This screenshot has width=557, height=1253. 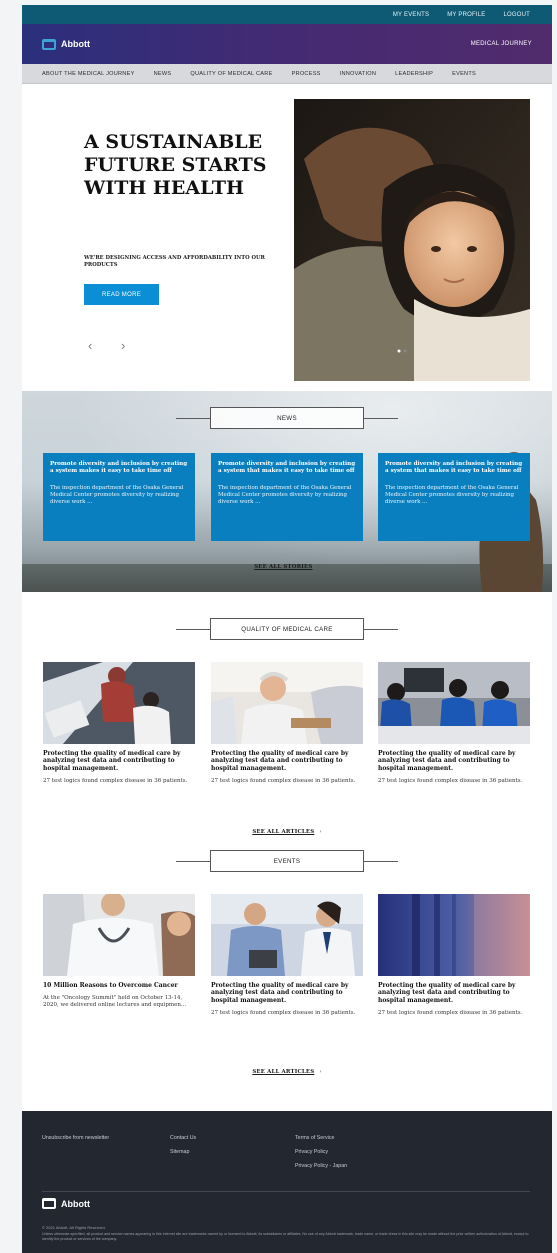 I want to click on nav-leadership: LEADERSHIP, so click(x=414, y=74).